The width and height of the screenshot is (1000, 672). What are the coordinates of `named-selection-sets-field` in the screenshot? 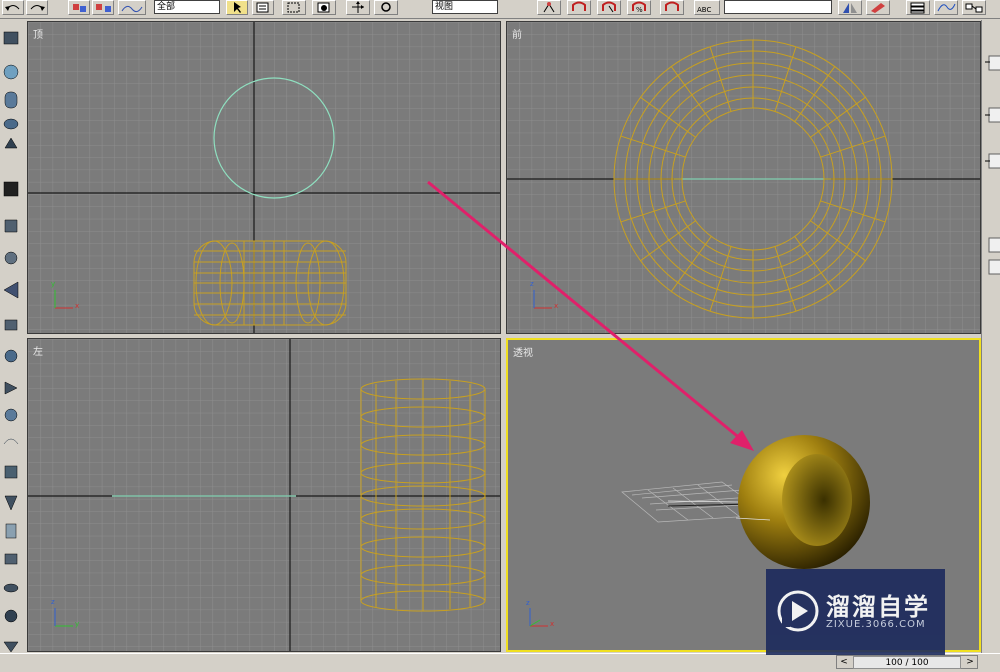 It's located at (778, 7).